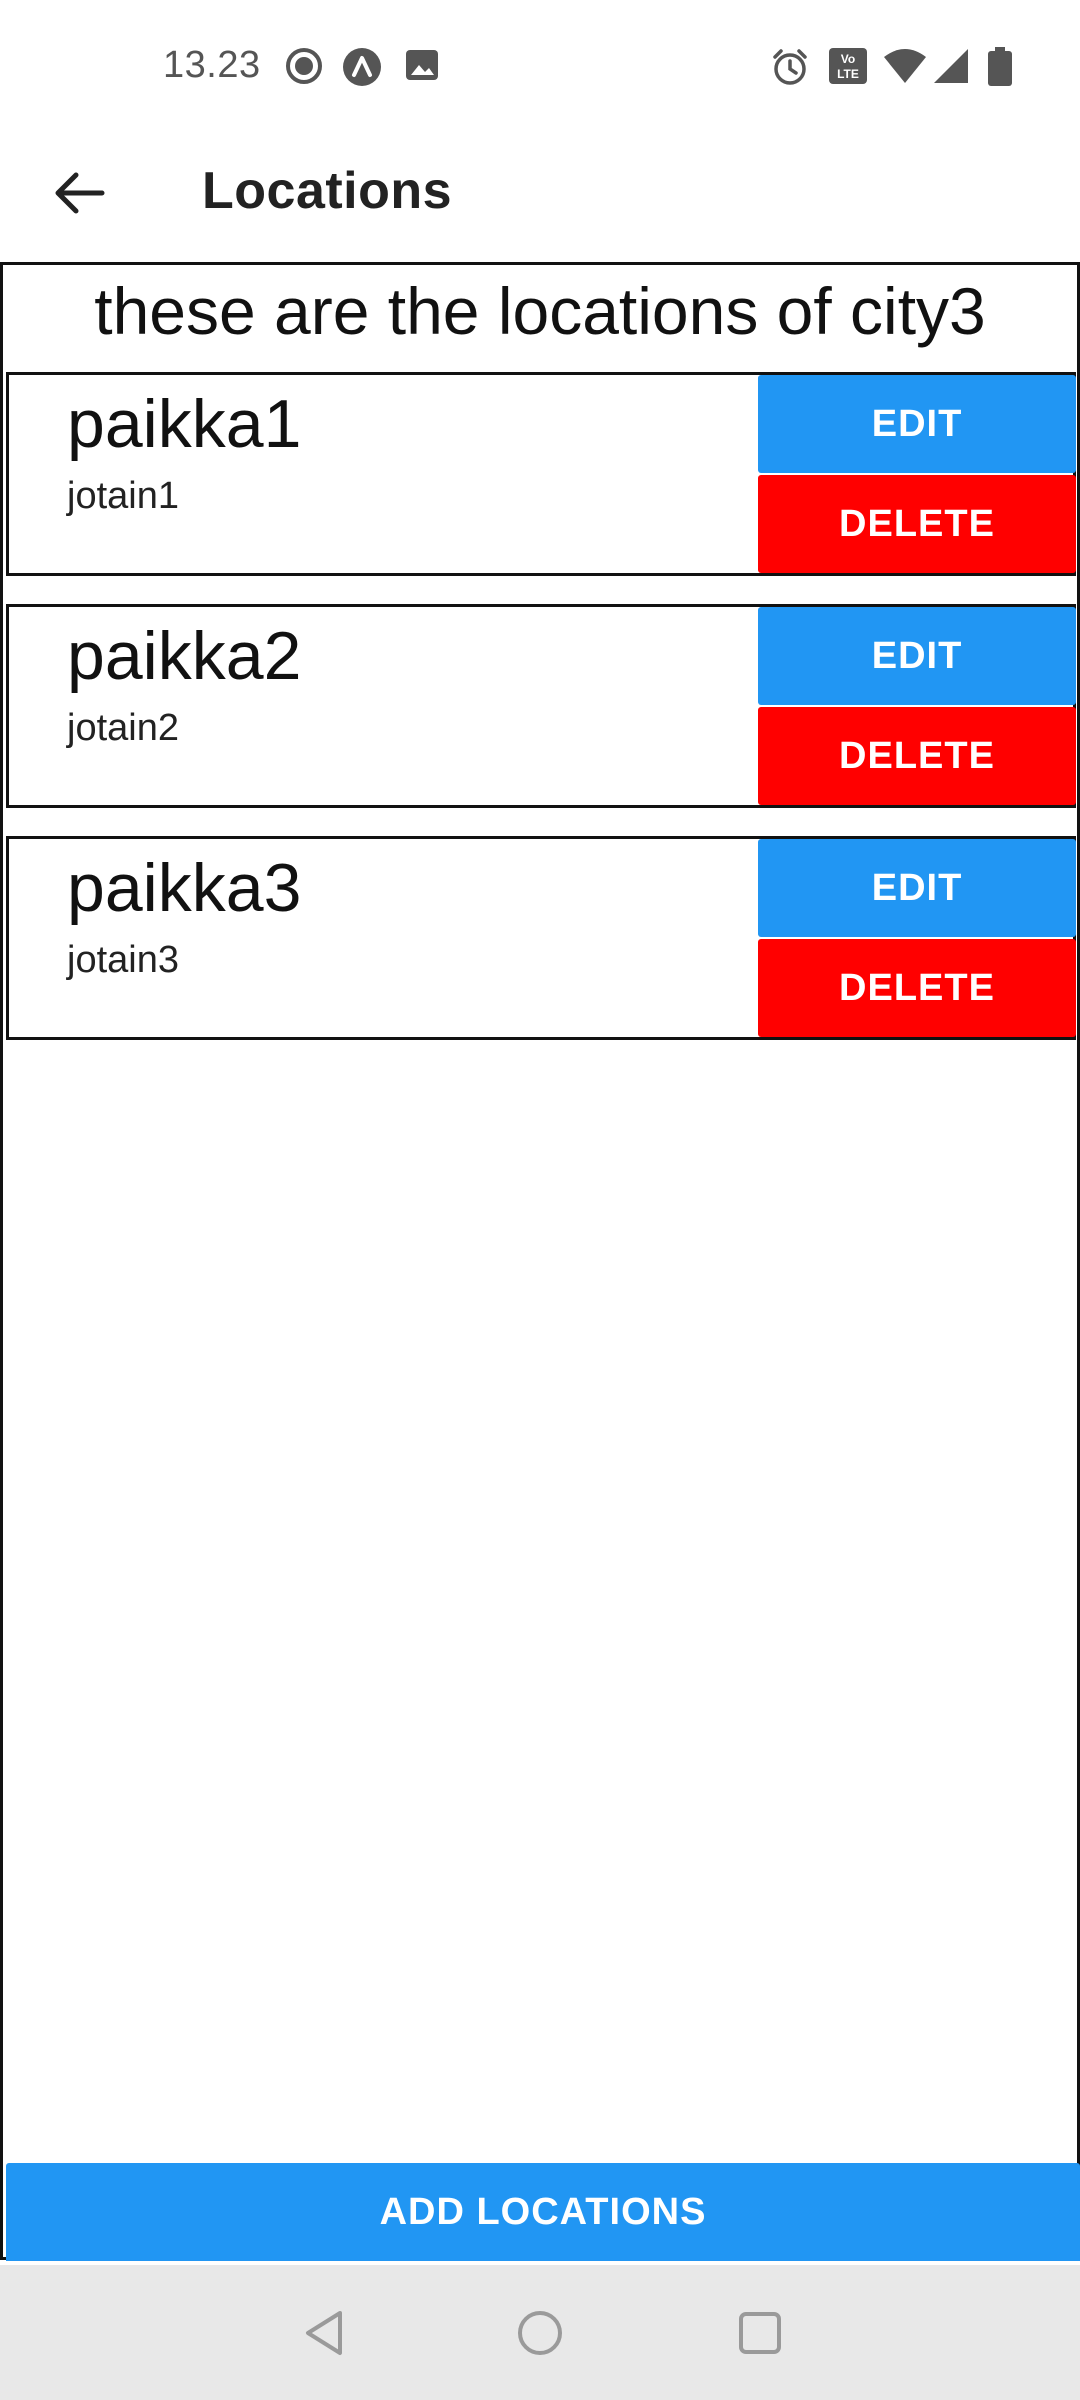  Describe the element at coordinates (1000, 66) in the screenshot. I see `battery-icon` at that location.